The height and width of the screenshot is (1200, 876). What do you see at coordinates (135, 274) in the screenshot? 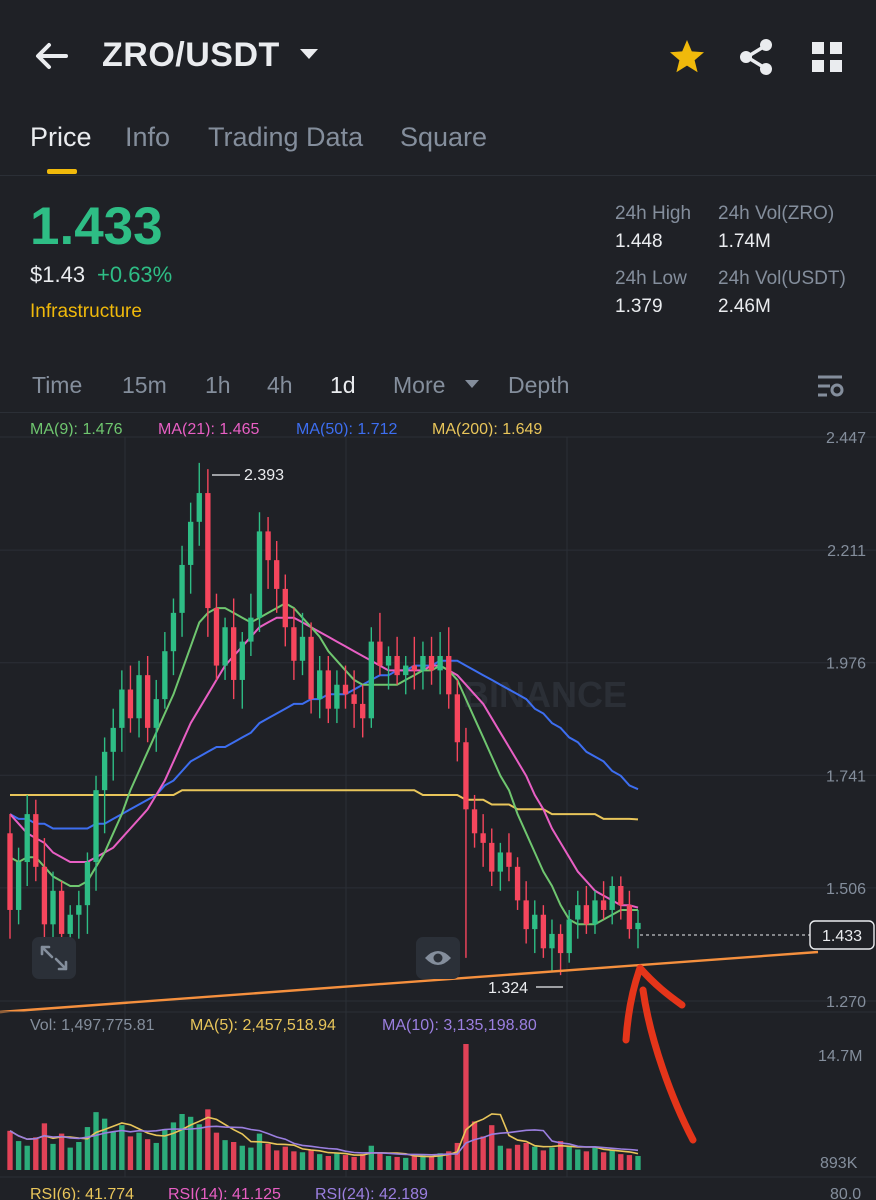
I see `price-change: +0.63%` at bounding box center [135, 274].